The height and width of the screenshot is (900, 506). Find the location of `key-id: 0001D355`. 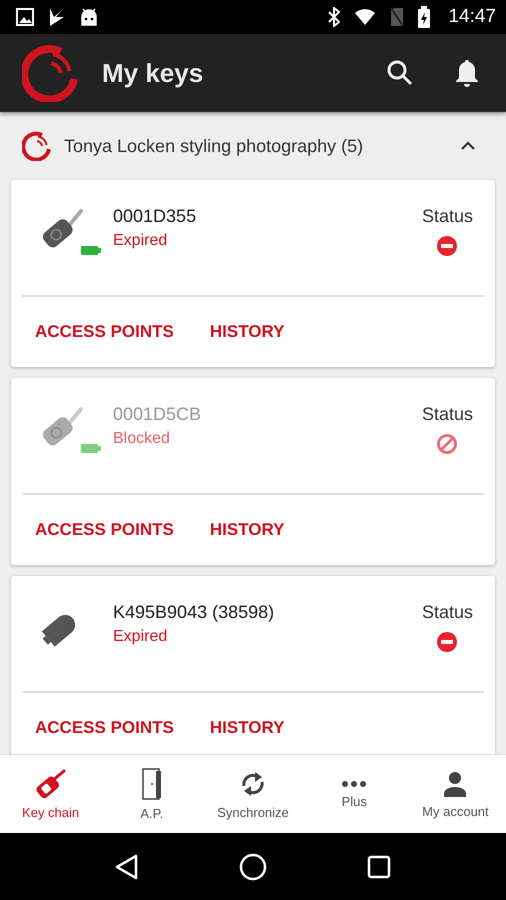

key-id: 0001D355 is located at coordinates (155, 216).